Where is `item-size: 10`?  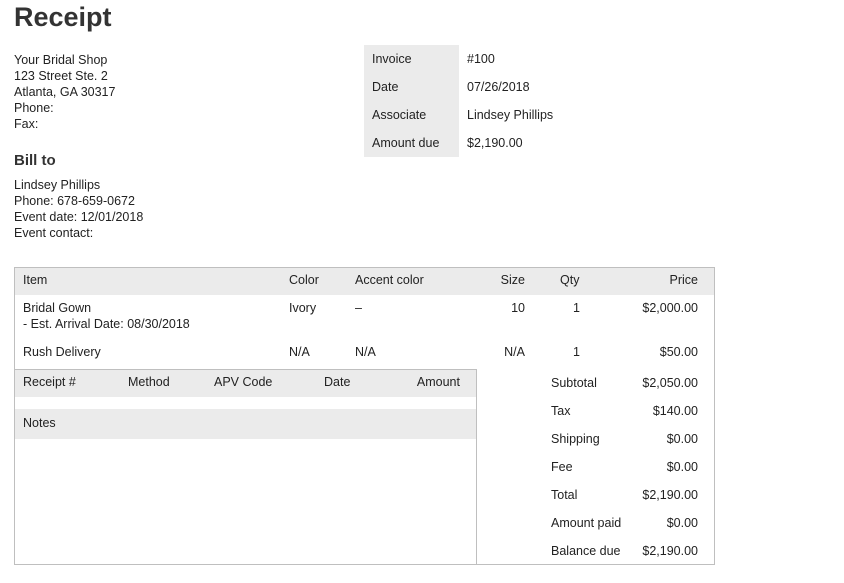
item-size: 10 is located at coordinates (518, 308).